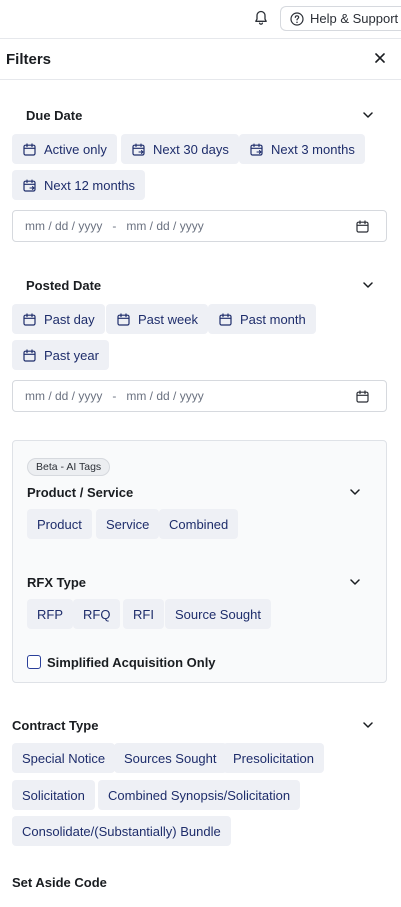  Describe the element at coordinates (200, 19) in the screenshot. I see `top-bar: Help & Support` at that location.